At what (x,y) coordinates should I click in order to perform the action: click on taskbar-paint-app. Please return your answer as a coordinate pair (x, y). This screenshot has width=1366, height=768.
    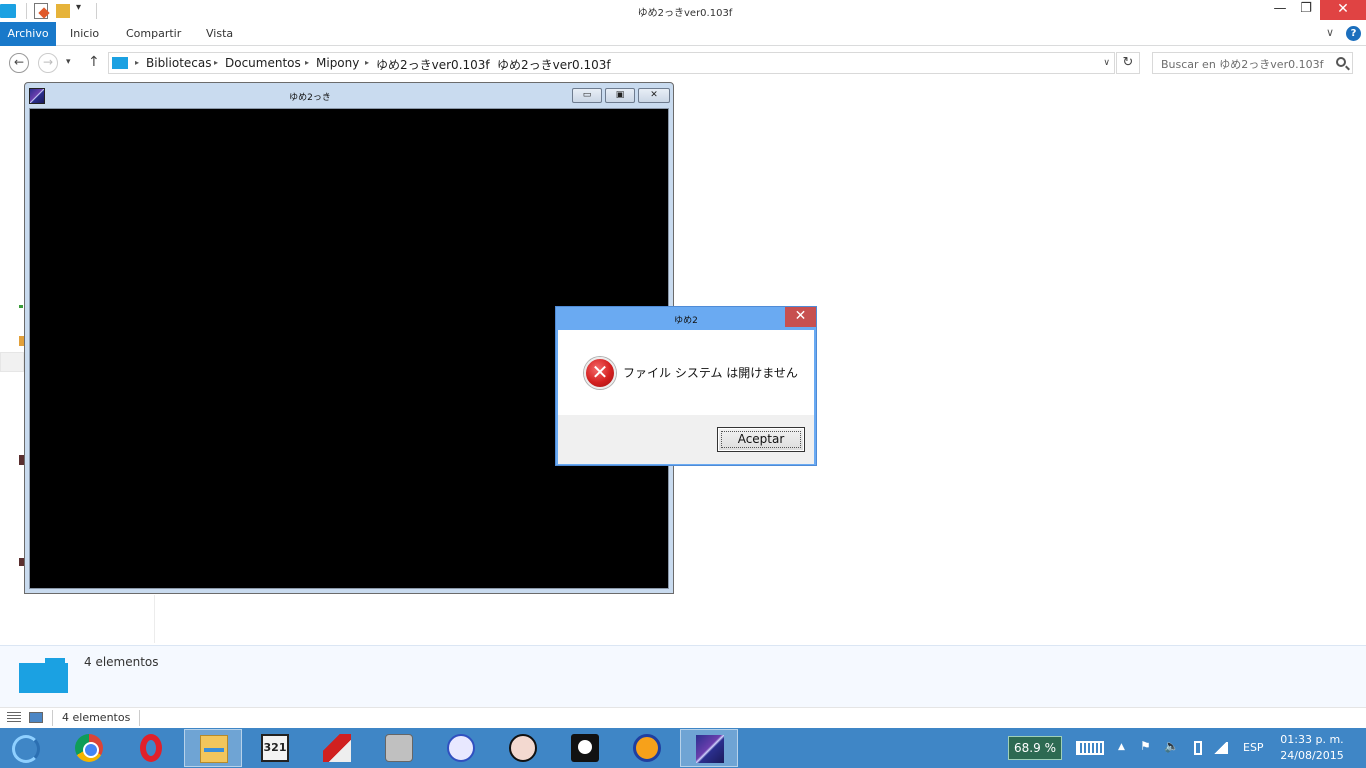
    Looking at the image, I should click on (461, 748).